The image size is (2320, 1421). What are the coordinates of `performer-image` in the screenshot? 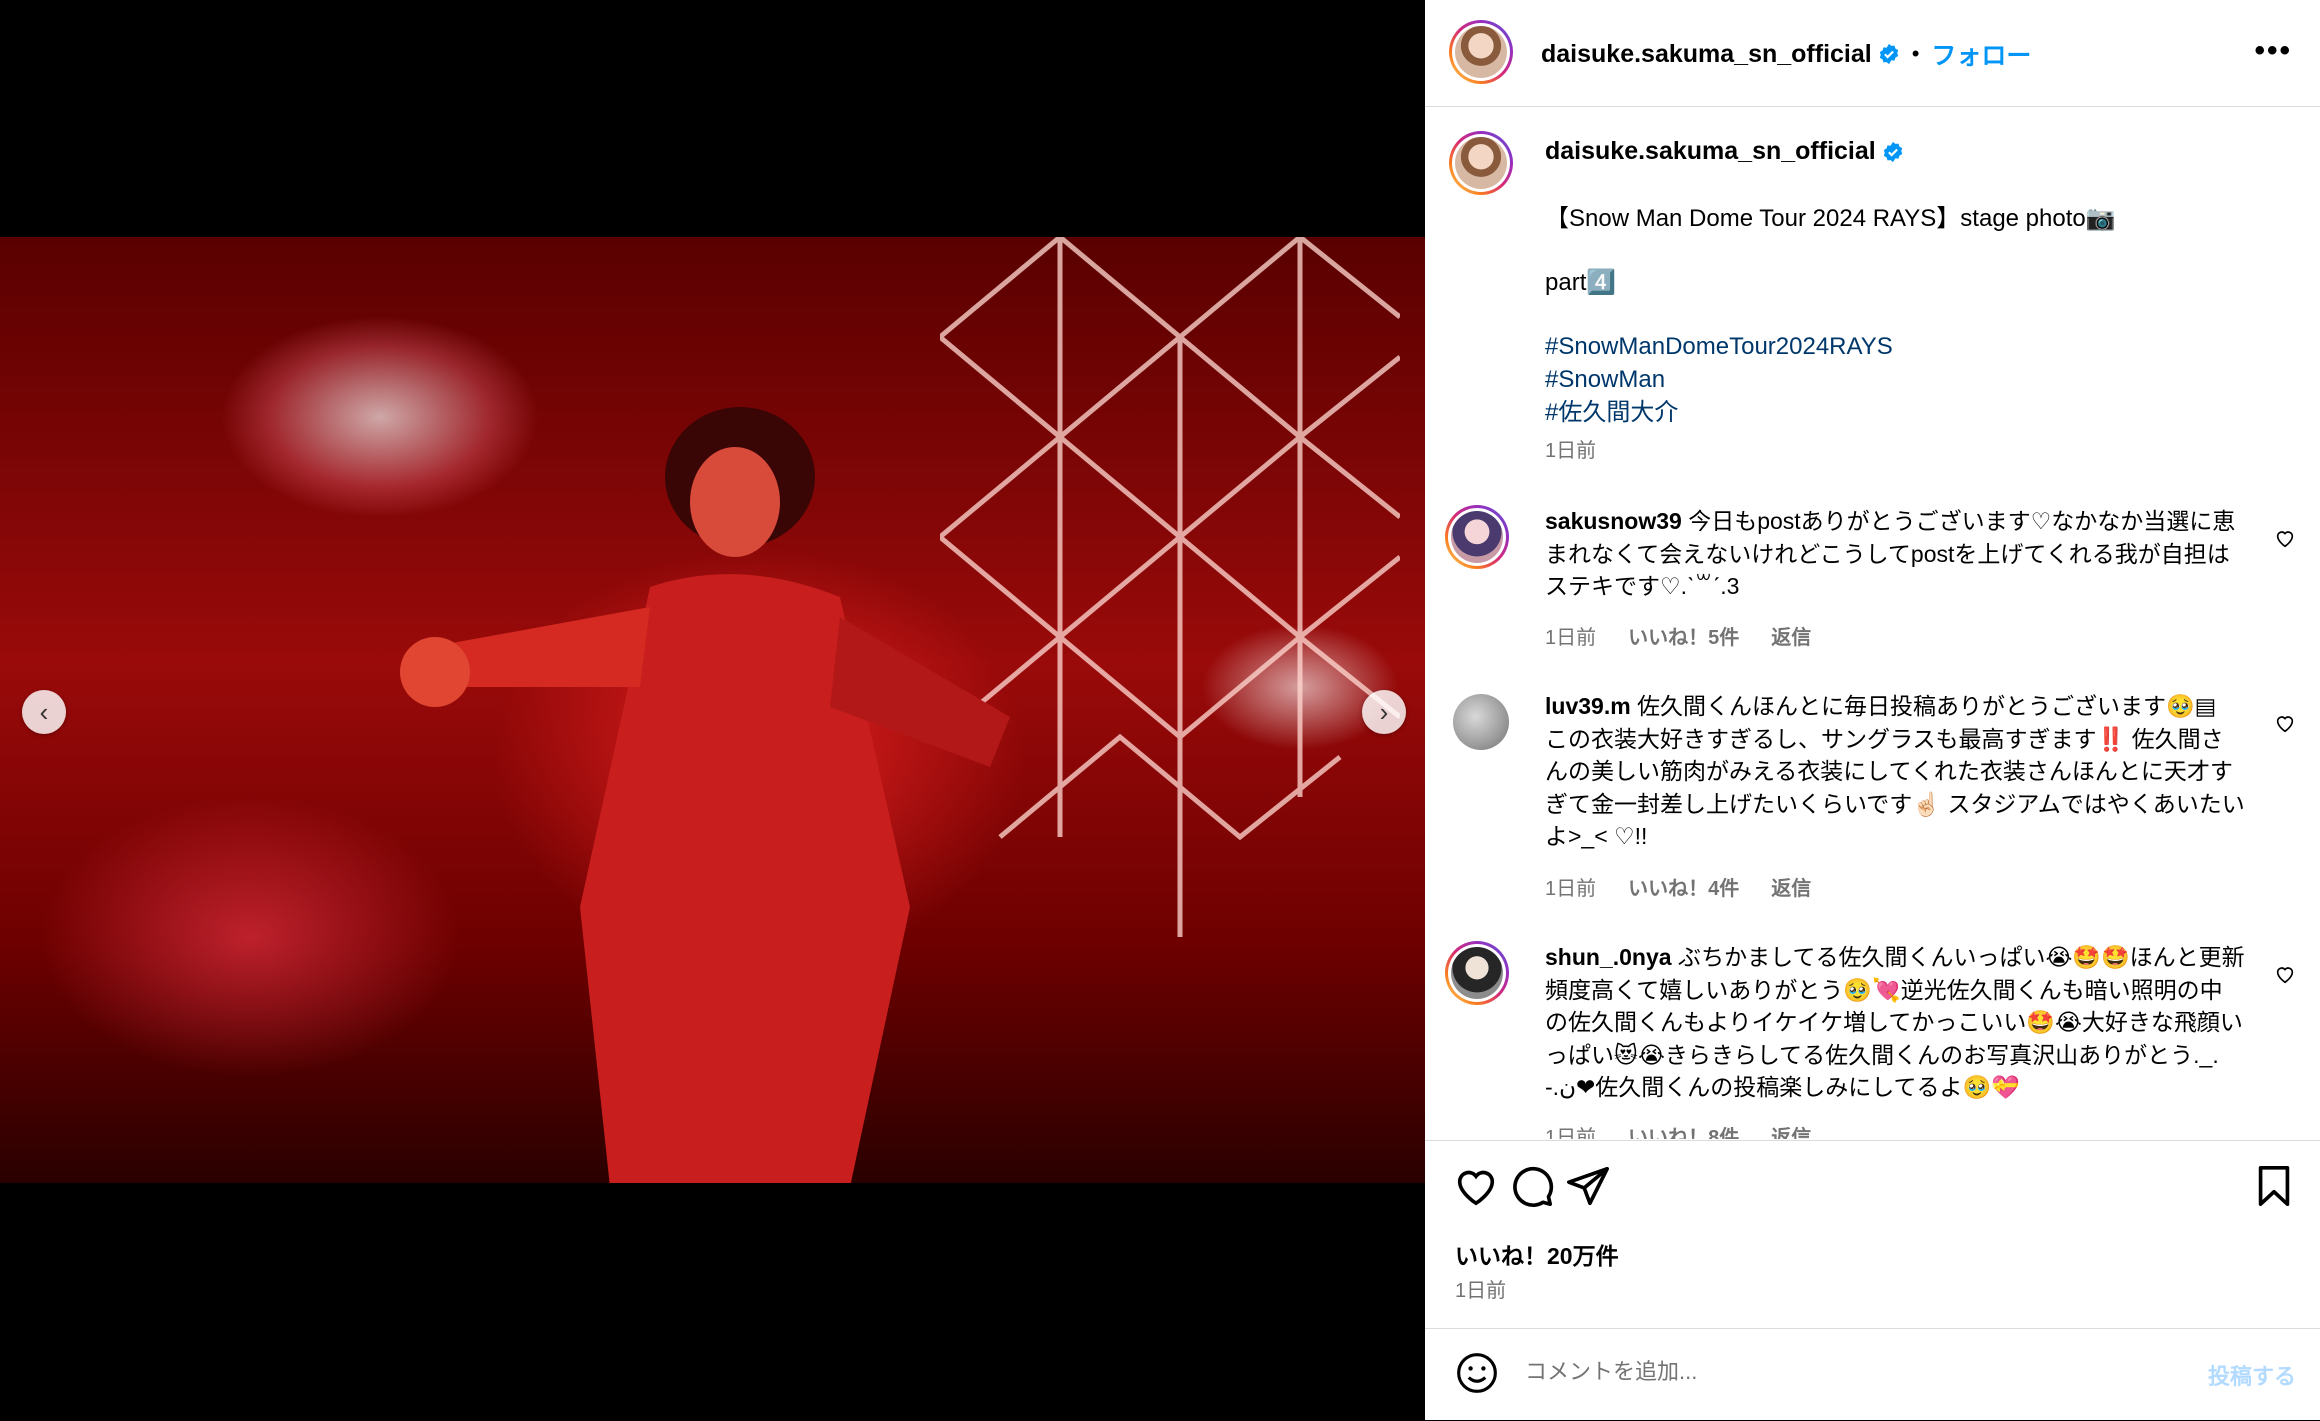 It's located at (705, 795).